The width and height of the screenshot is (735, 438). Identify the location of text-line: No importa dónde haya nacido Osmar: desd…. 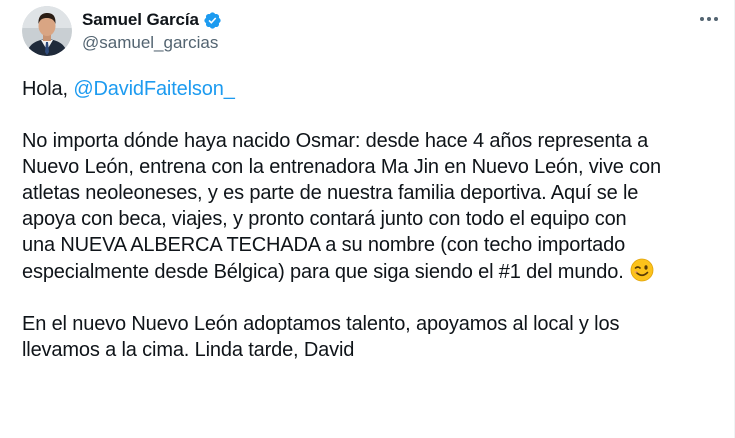
(335, 141).